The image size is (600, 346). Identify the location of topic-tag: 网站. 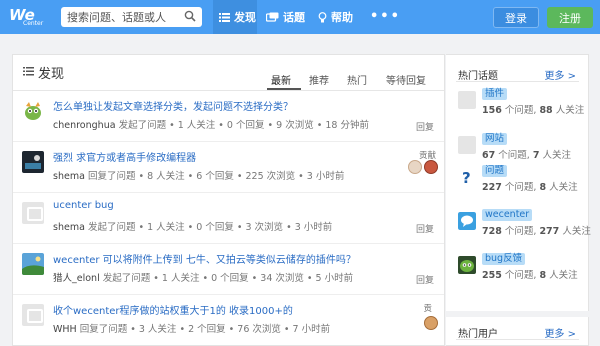
(495, 139).